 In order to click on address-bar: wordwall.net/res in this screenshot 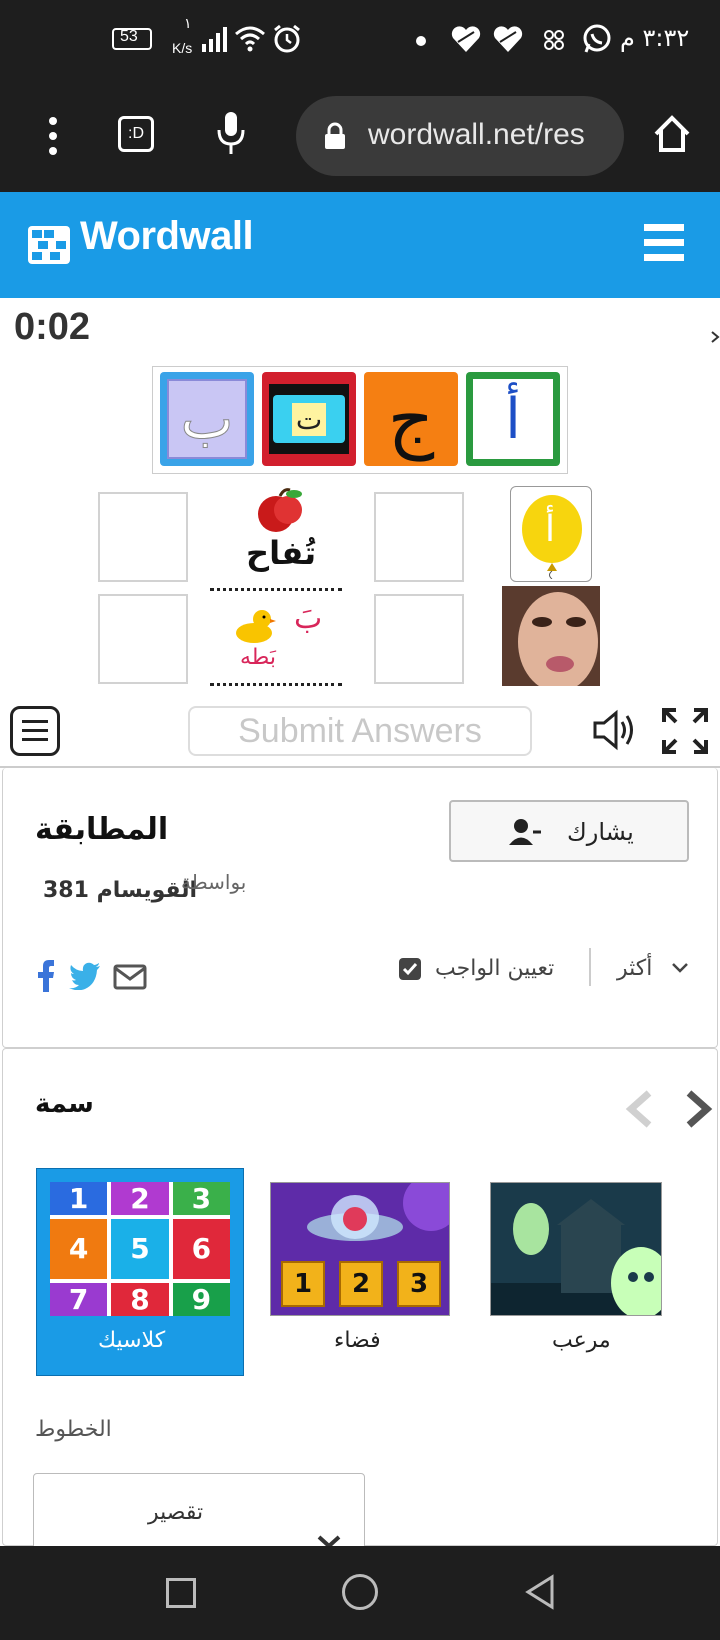, I will do `click(460, 136)`.